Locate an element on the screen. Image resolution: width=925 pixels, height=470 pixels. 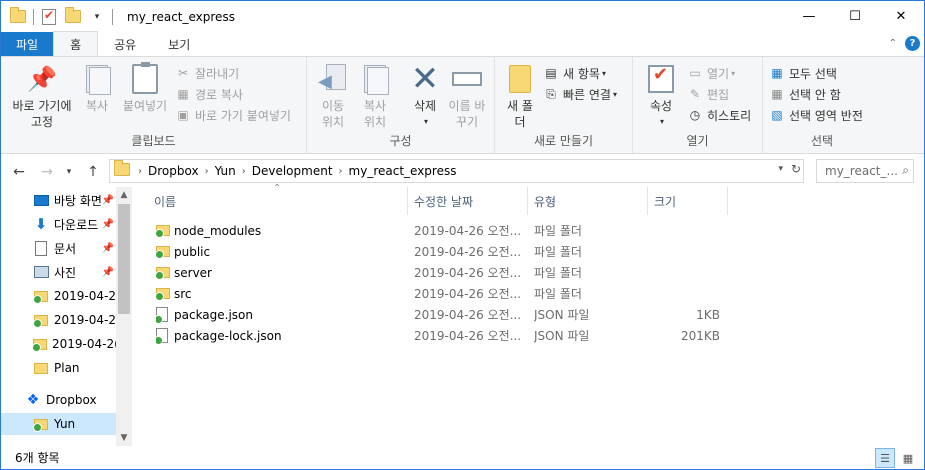
column-header-size: 크기 is located at coordinates (688, 201).